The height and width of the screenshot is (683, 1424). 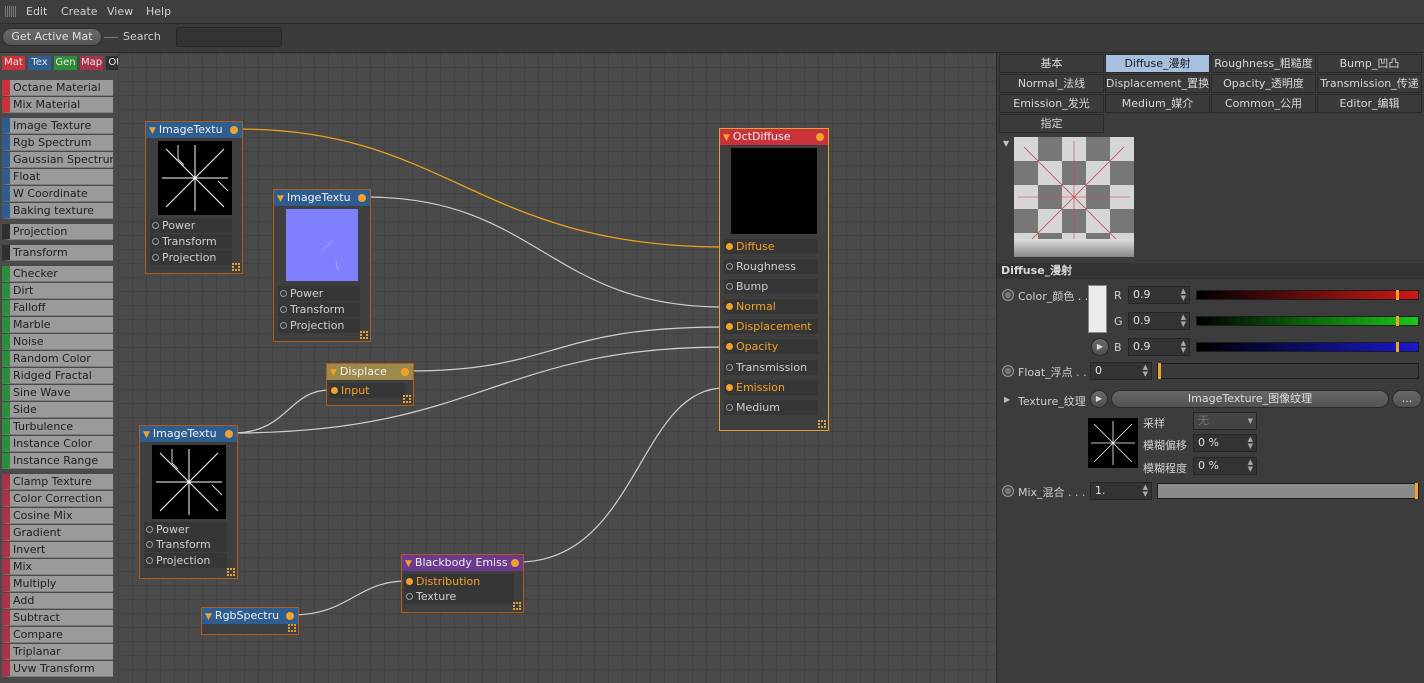 I want to click on attribute-tab: Normal_法线, so click(x=1051, y=83).